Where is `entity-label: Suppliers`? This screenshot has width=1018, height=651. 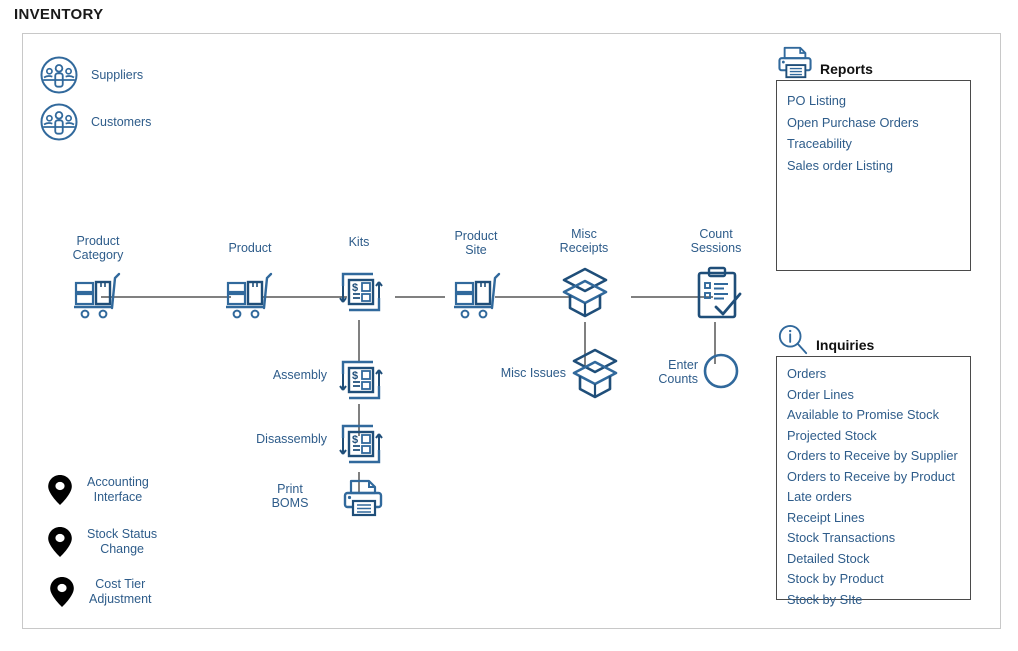
entity-label: Suppliers is located at coordinates (117, 75).